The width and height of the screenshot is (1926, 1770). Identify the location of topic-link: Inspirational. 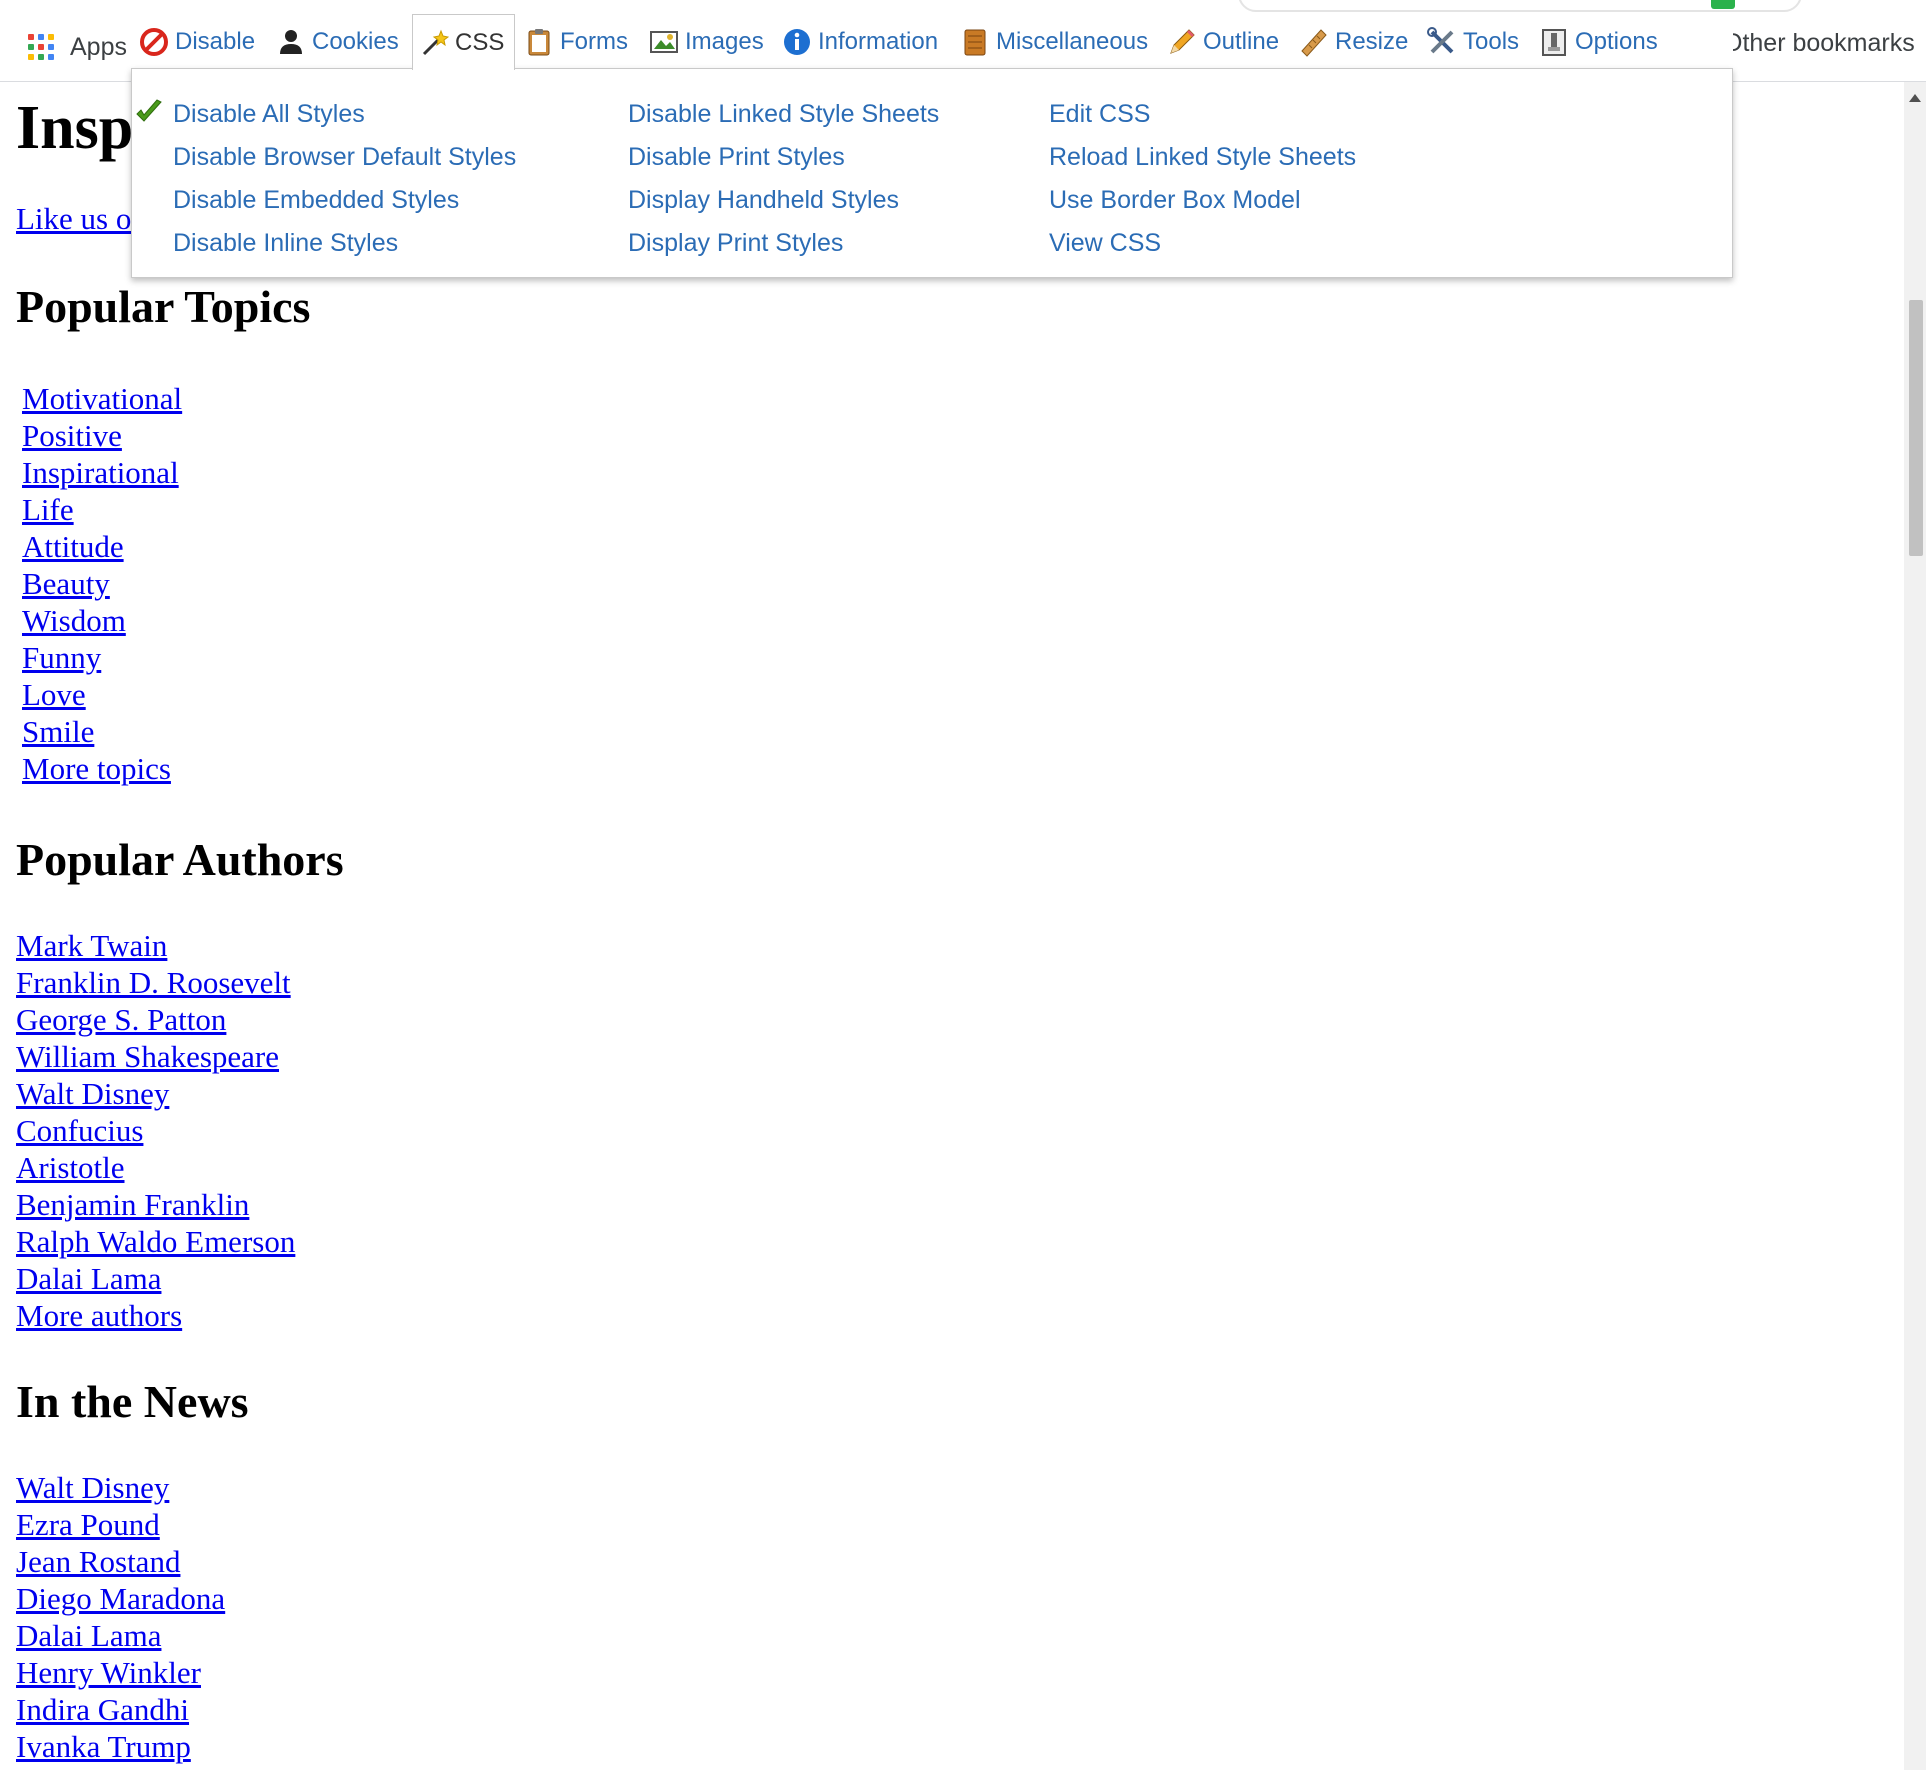
(100, 472).